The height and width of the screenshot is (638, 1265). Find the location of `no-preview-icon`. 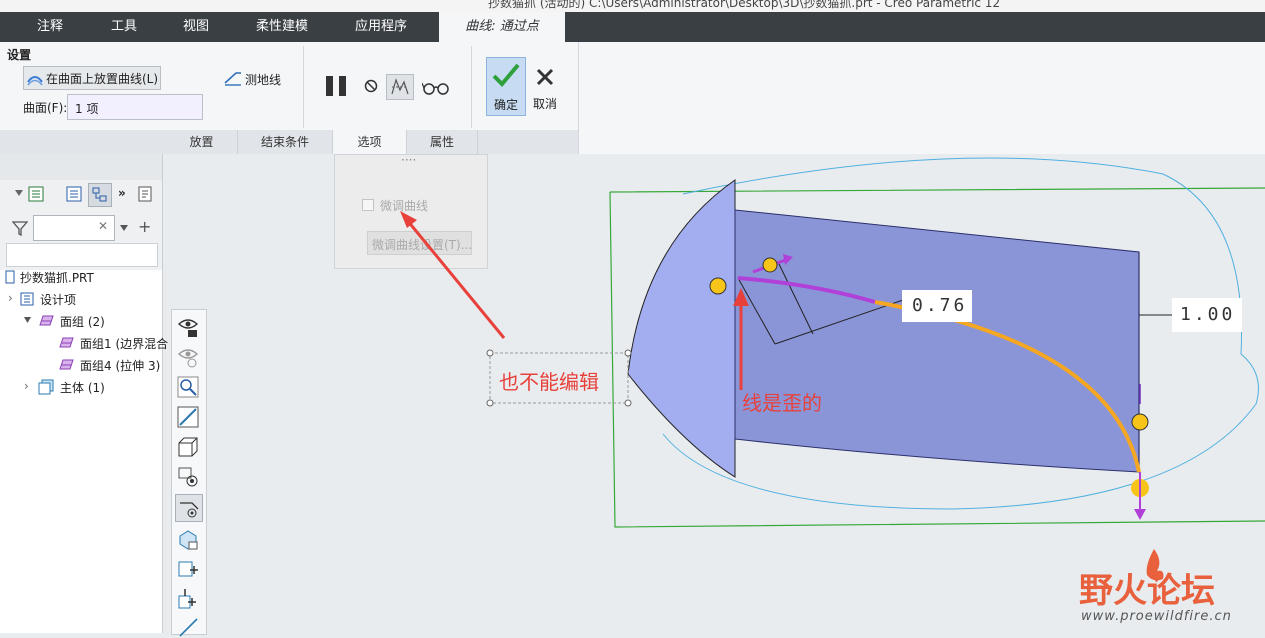

no-preview-icon is located at coordinates (371, 86).